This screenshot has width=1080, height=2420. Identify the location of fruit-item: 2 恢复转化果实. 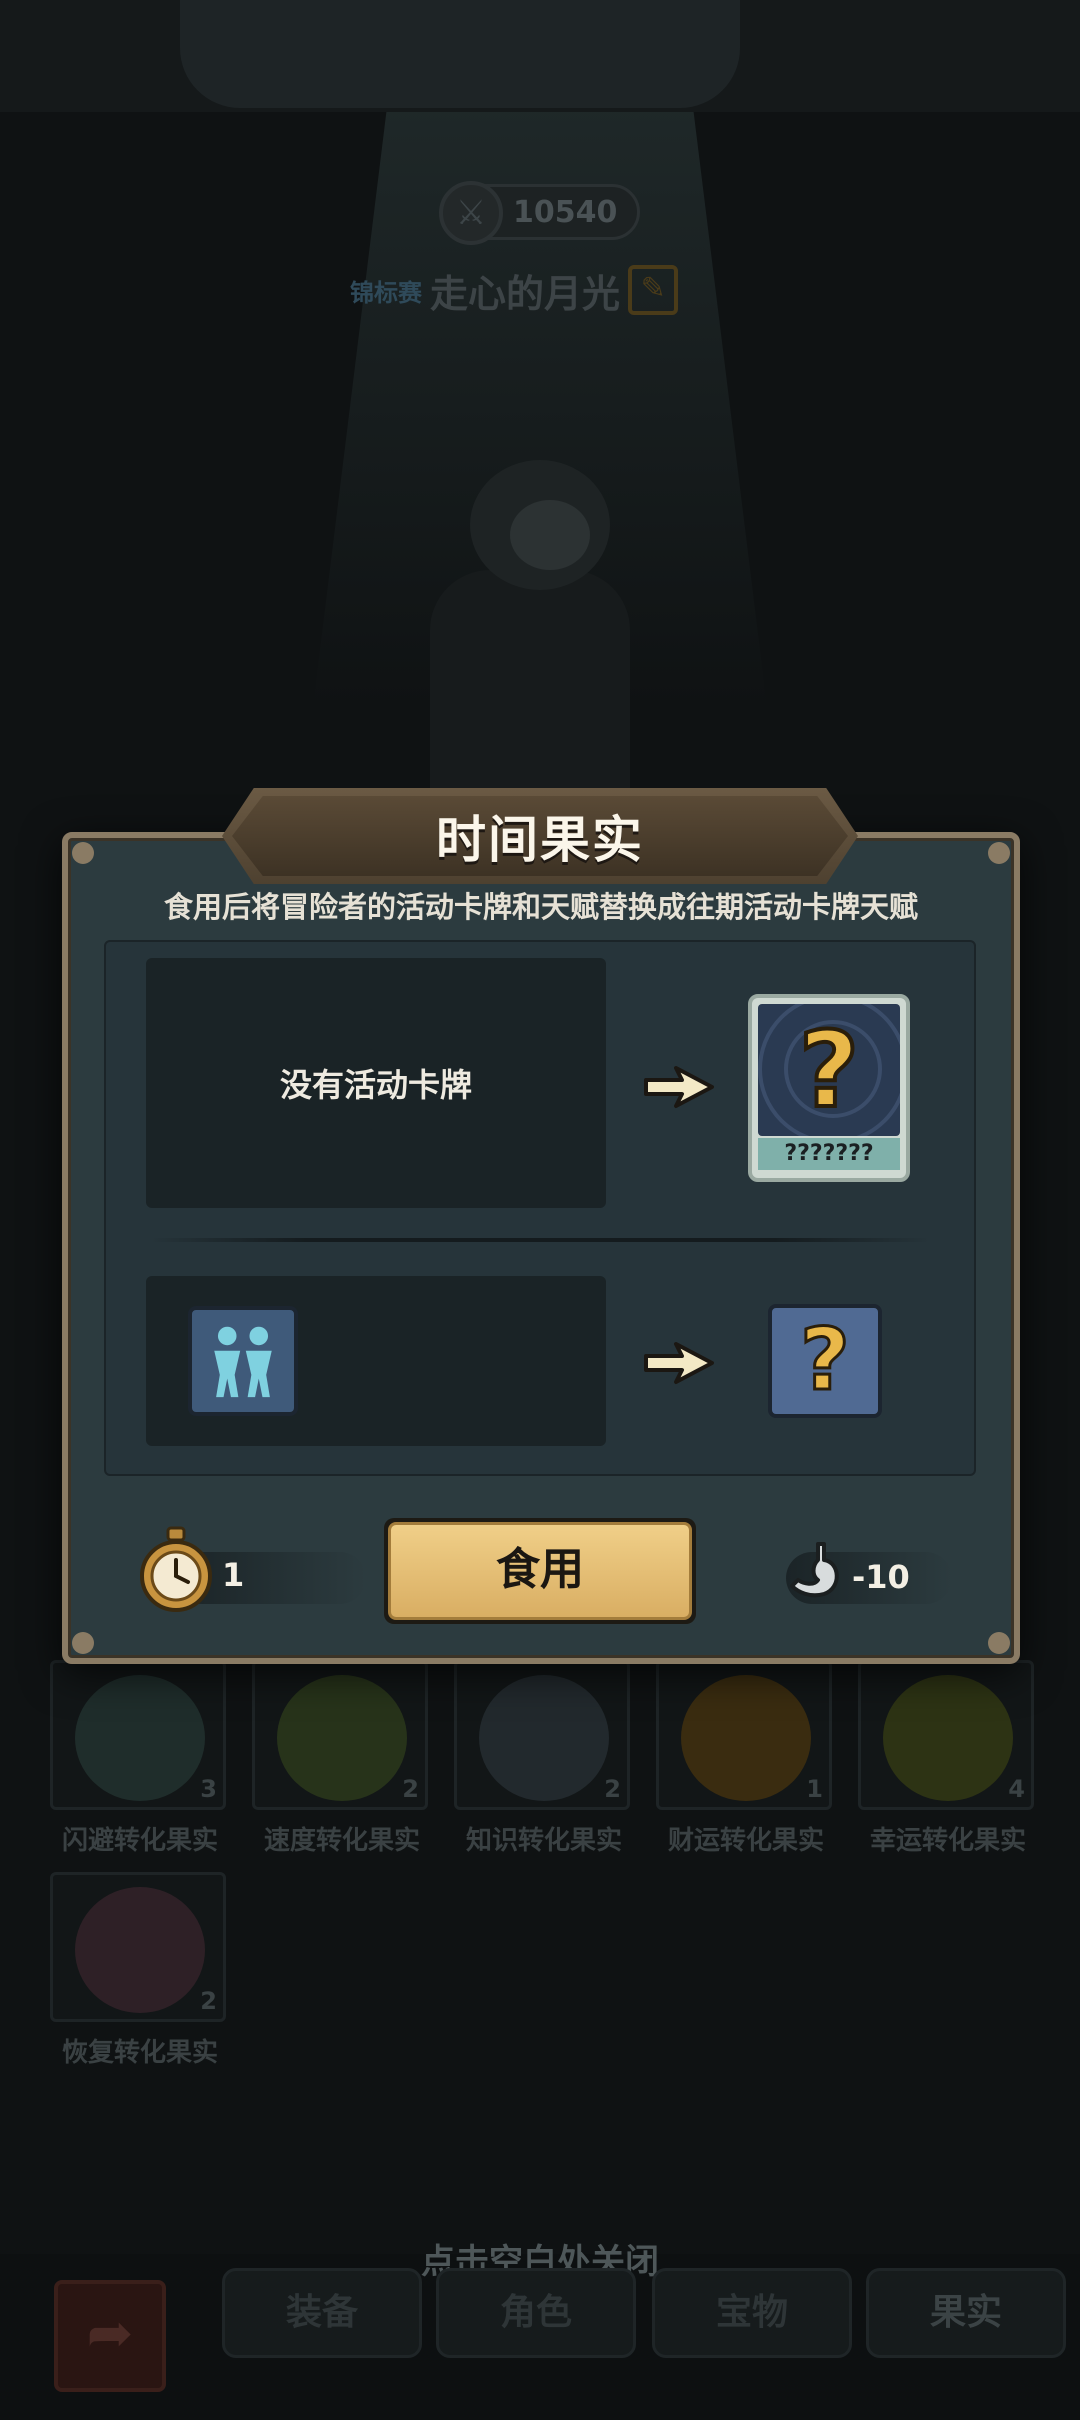
(140, 1970).